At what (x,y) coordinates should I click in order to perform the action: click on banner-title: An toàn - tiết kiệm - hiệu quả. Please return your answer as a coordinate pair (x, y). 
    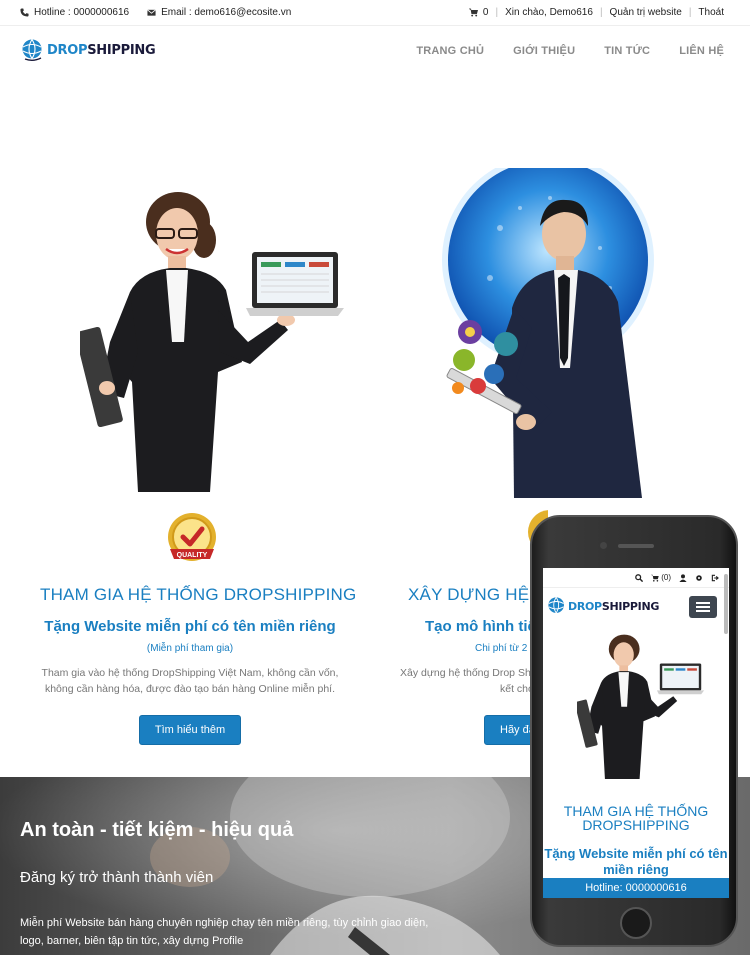
    Looking at the image, I should click on (157, 830).